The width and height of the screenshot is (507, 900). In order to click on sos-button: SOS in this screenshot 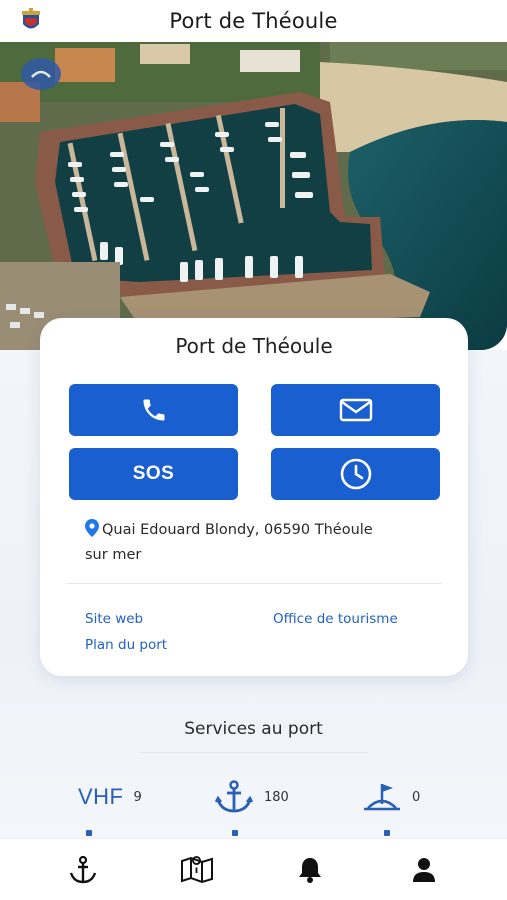, I will do `click(153, 474)`.